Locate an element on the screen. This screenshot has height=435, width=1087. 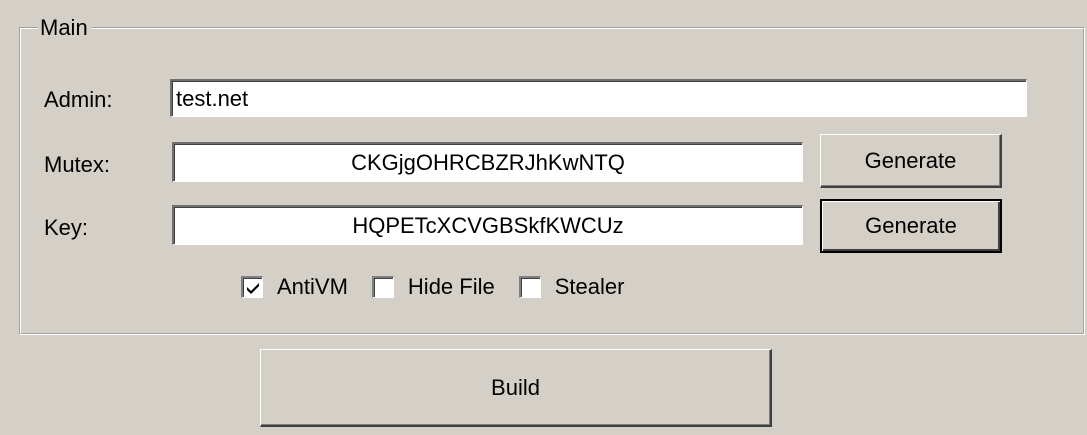
hide-file-checkbox-box is located at coordinates (382, 287).